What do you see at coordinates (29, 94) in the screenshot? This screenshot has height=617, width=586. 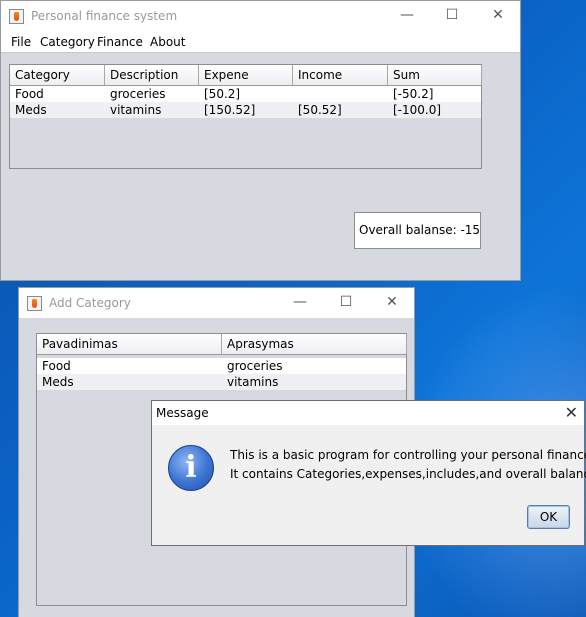 I see `cell-category: Food` at bounding box center [29, 94].